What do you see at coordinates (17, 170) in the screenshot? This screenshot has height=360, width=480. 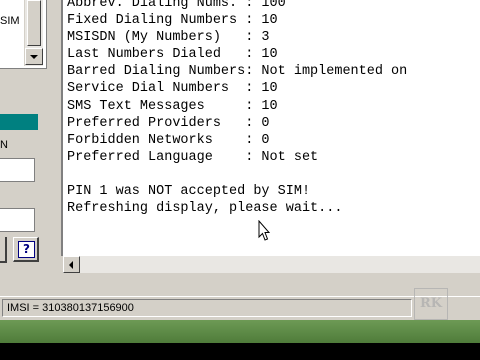 I see `pin-input` at bounding box center [17, 170].